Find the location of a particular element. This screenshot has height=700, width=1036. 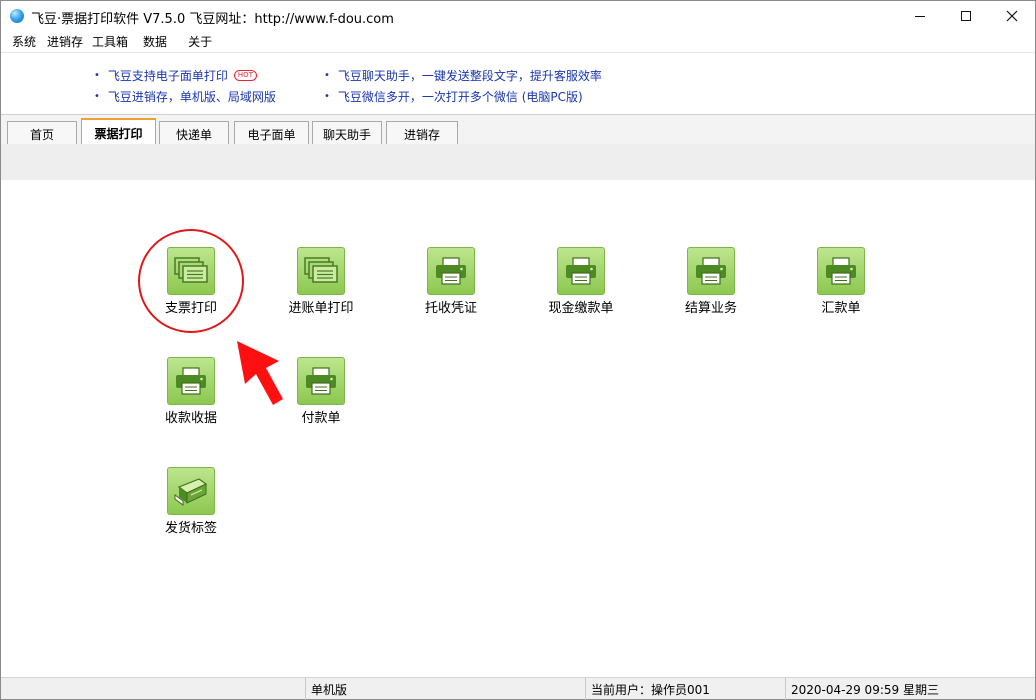

maximize-button is located at coordinates (966, 16).